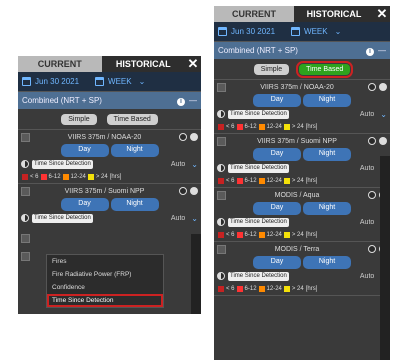  What do you see at coordinates (105, 274) in the screenshot?
I see `dropdown-option-frp: Fire Radiative Power (FRP)` at bounding box center [105, 274].